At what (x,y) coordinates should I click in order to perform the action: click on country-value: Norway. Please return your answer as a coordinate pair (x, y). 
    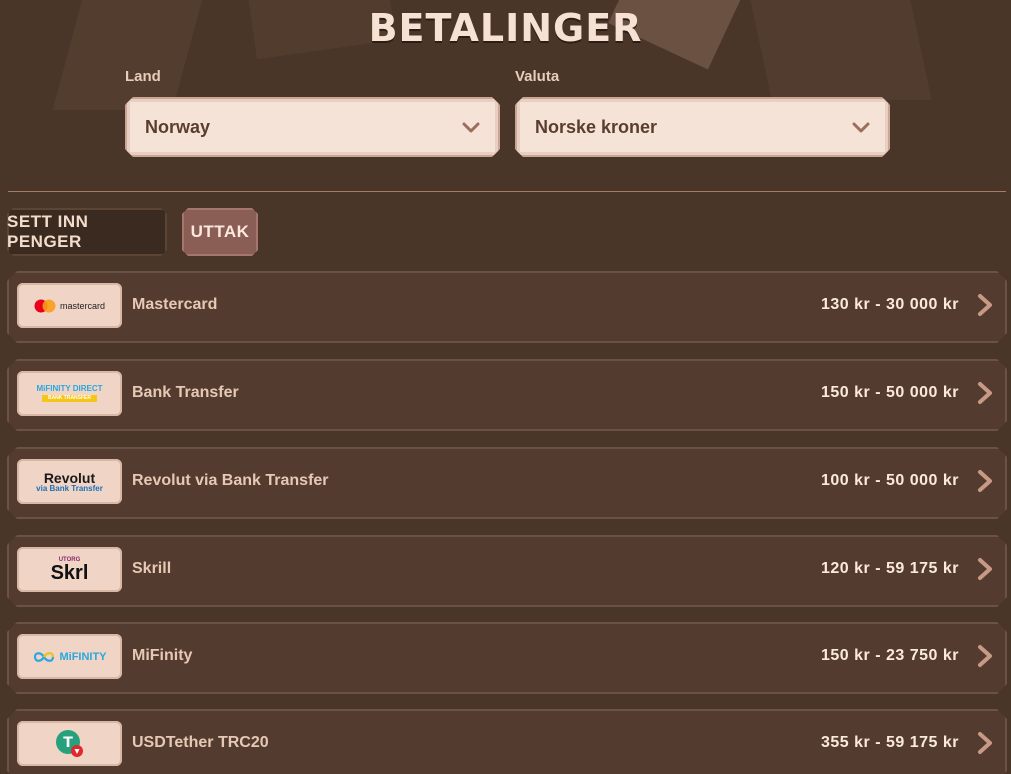
    Looking at the image, I should click on (178, 127).